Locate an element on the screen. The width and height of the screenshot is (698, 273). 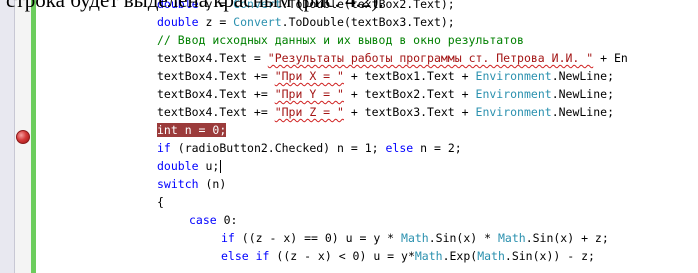
breakpoint-icon is located at coordinates (23, 137).